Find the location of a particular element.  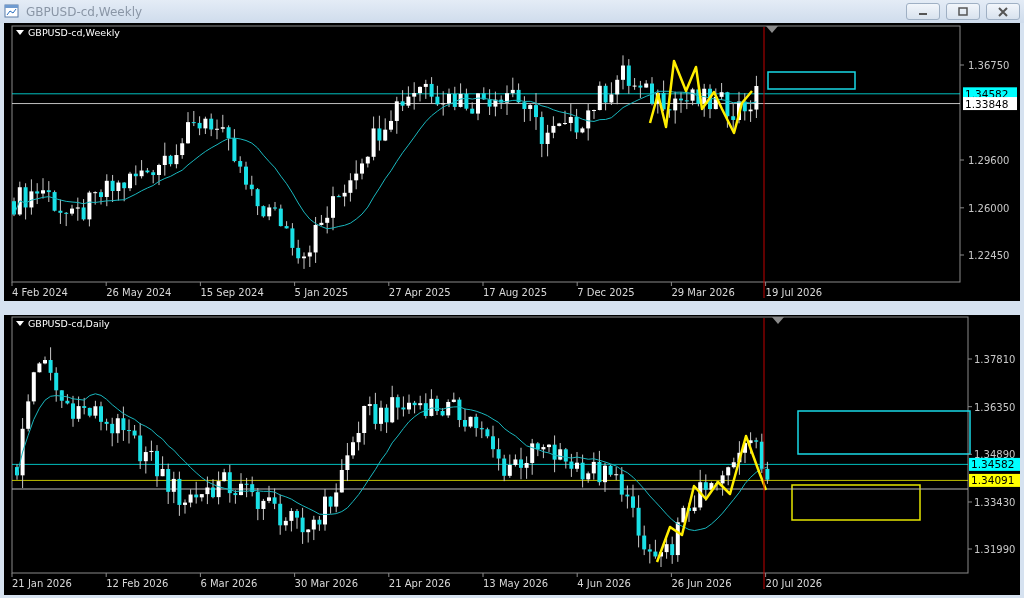

date-axis-label: 6 Mar 2026 is located at coordinates (229, 583).